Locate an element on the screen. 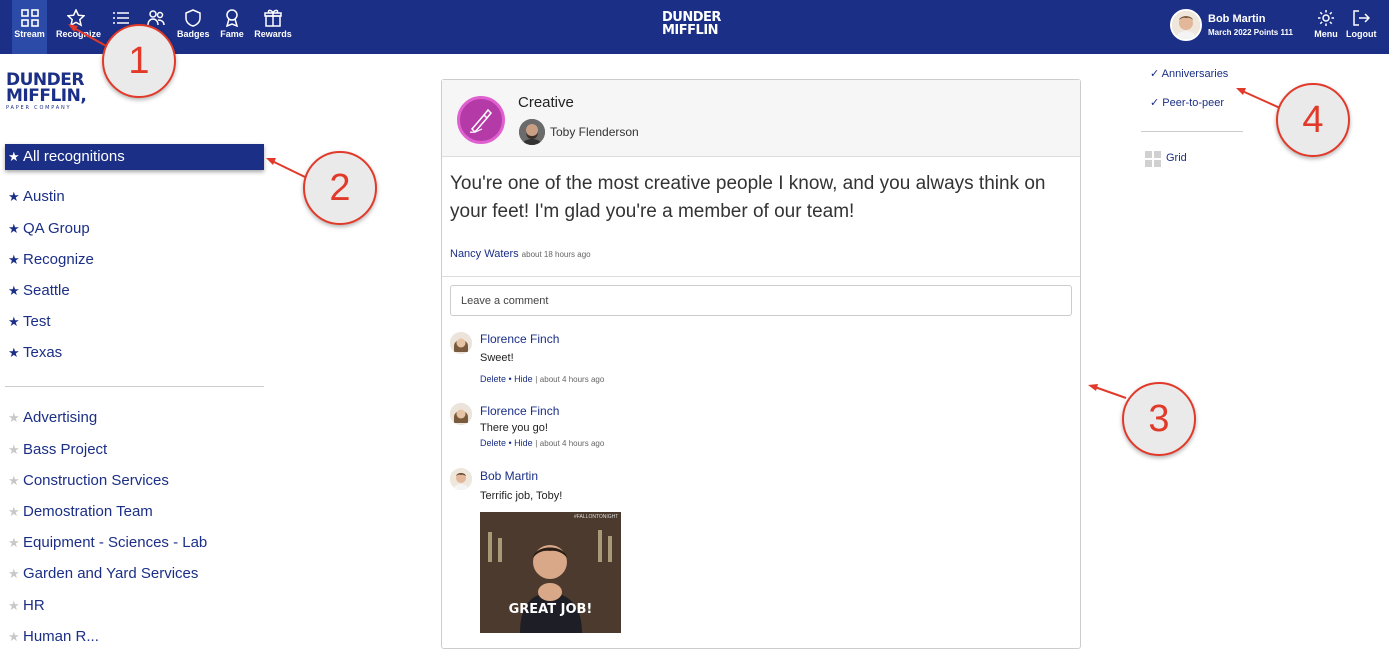 Image resolution: width=1389 pixels, height=650 pixels. callout-2: 2 is located at coordinates (340, 188).